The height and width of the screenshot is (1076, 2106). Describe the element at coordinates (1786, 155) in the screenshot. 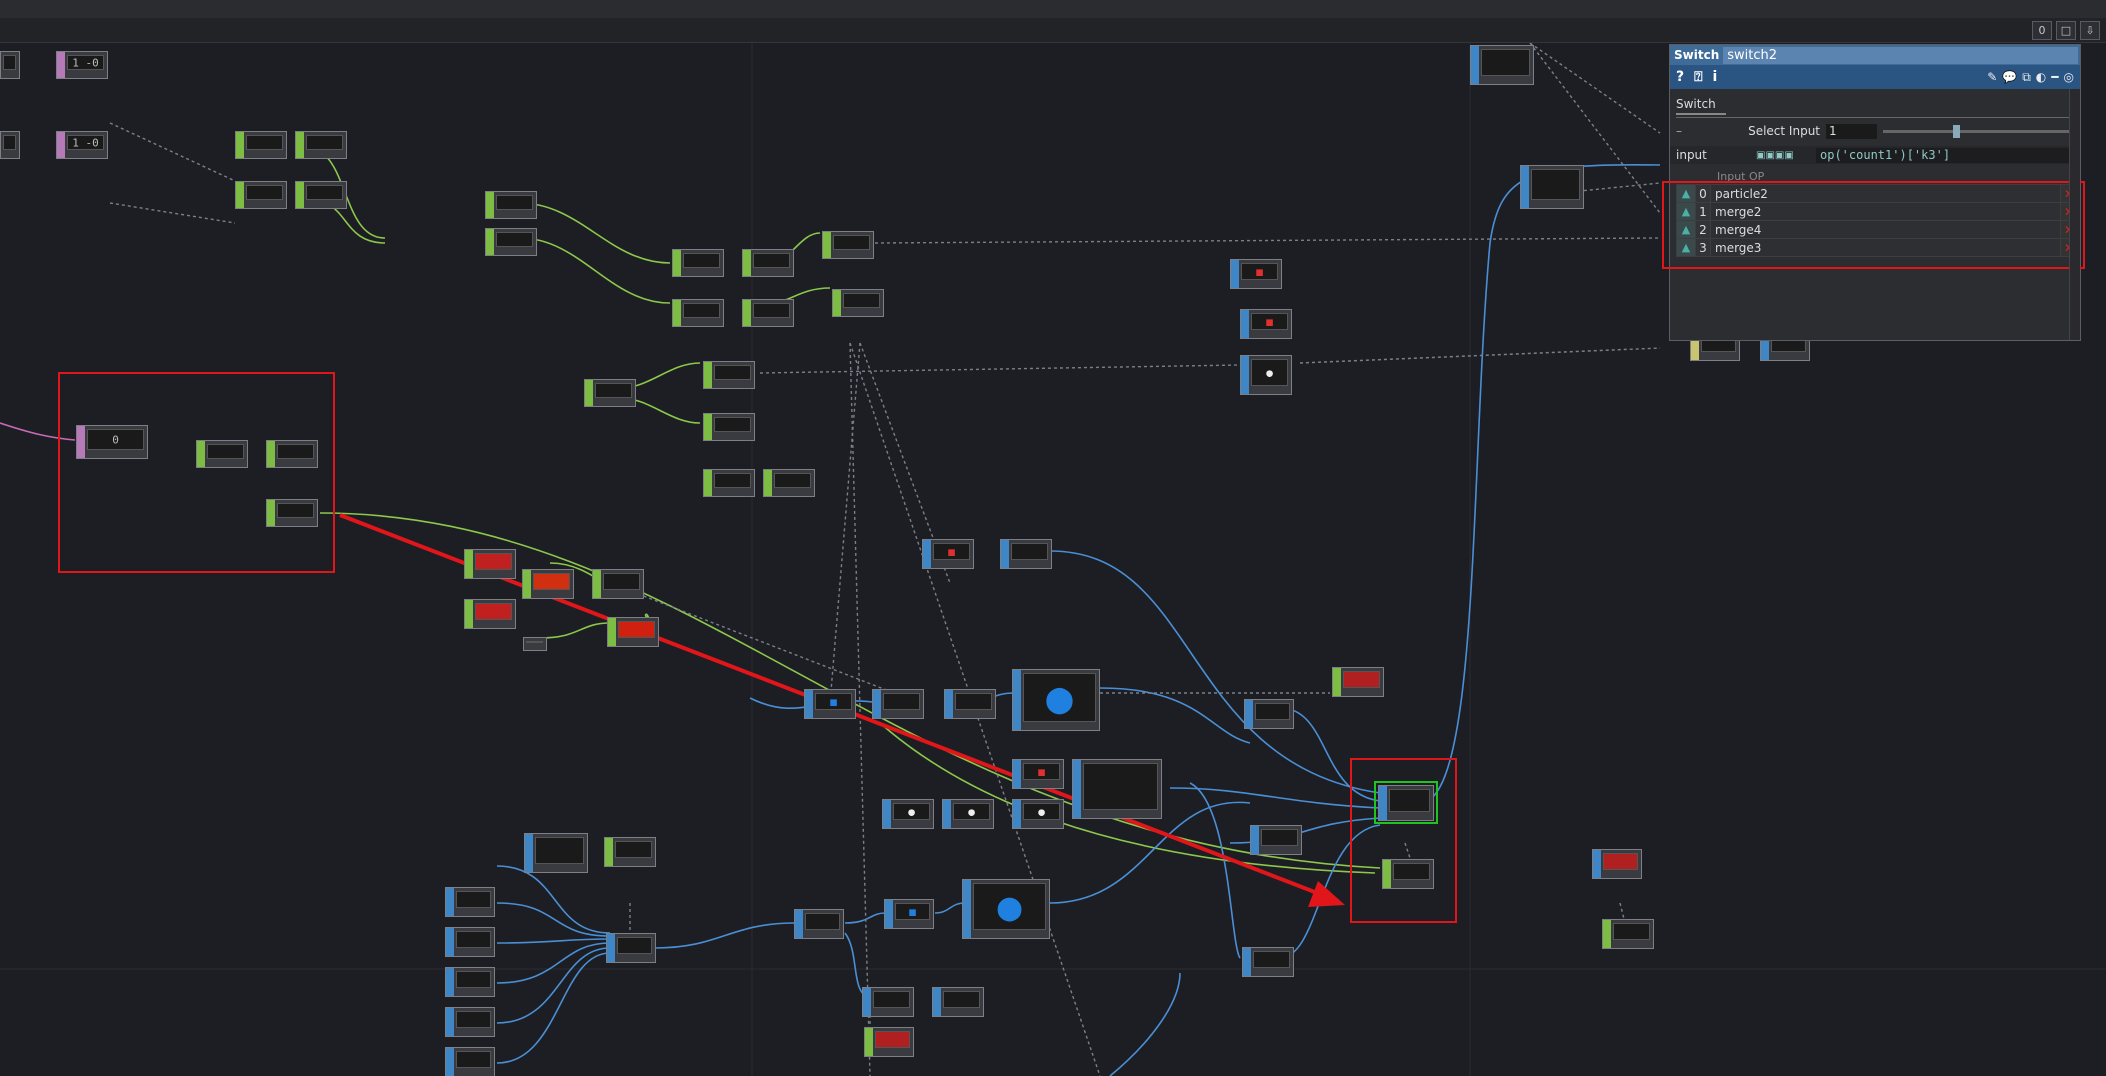

I see `expression-mode-icons: ▣▣▣▣` at that location.